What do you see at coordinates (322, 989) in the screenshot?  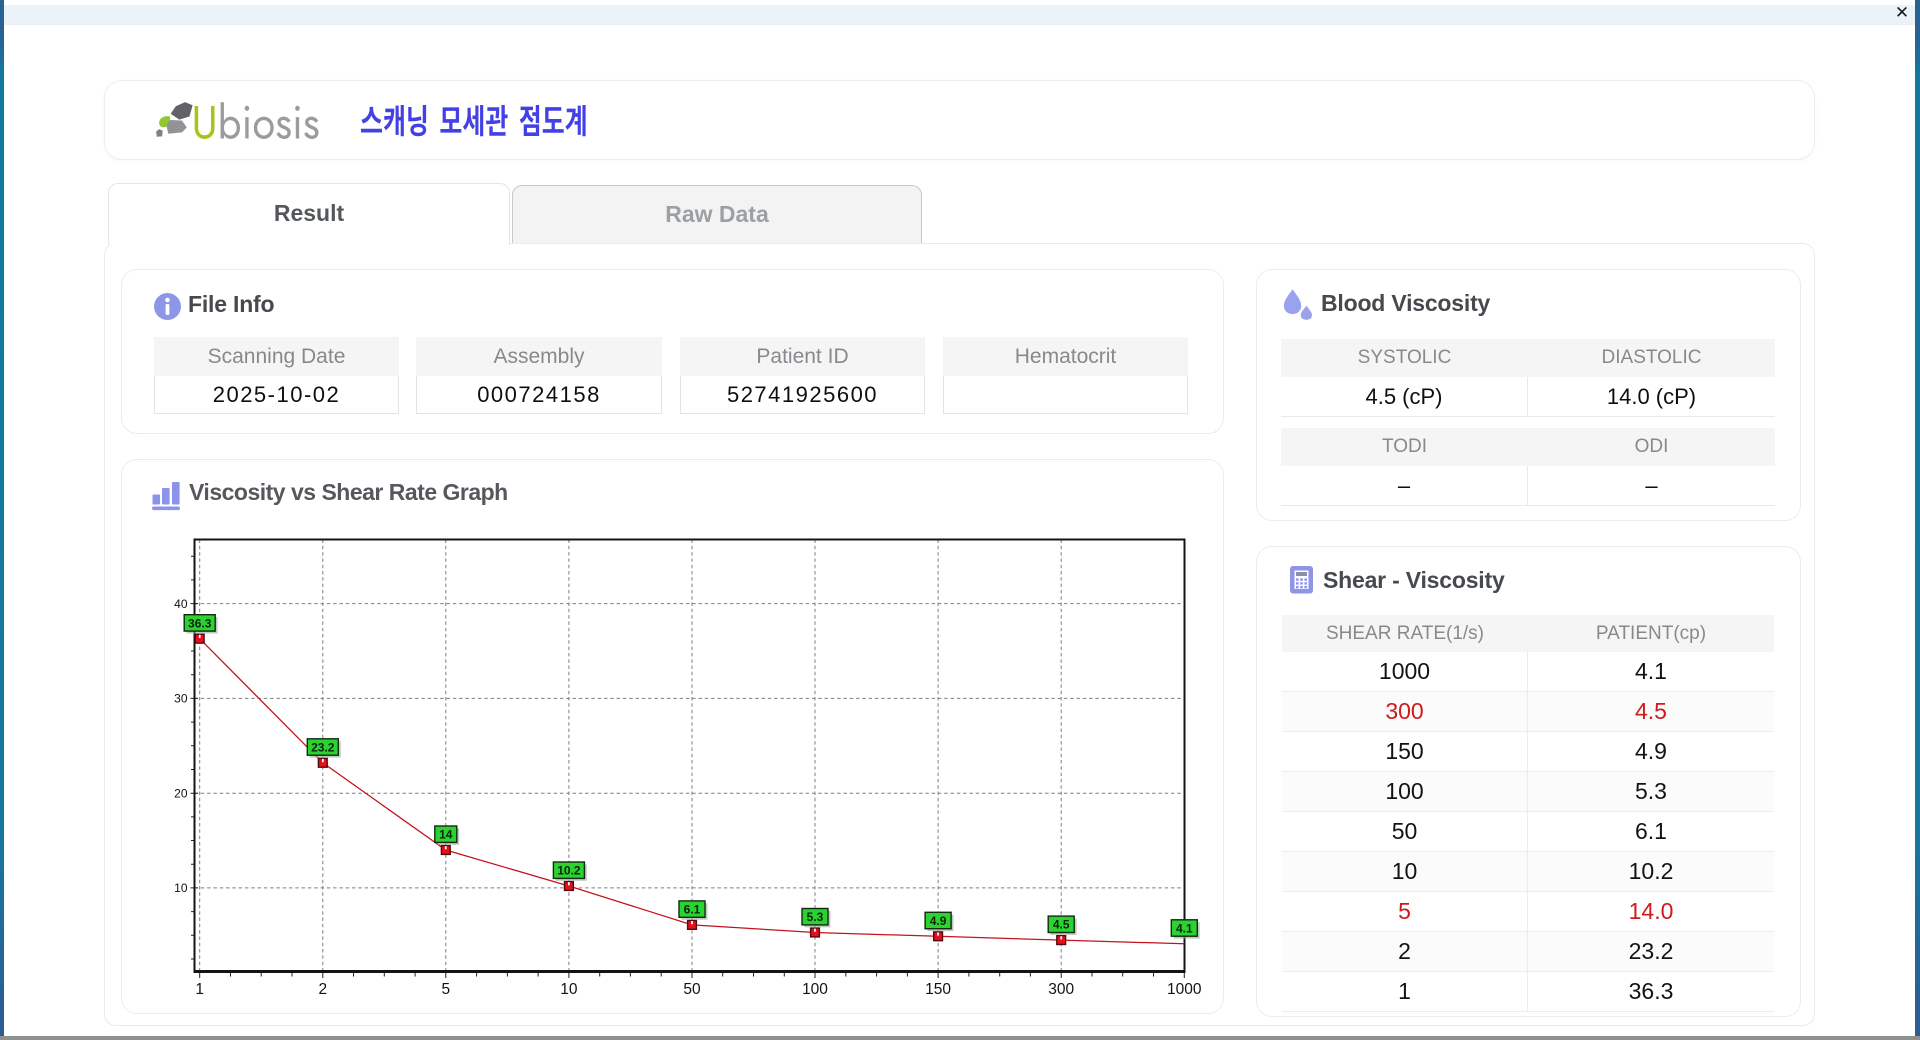 I see `svg-text: 2` at bounding box center [322, 989].